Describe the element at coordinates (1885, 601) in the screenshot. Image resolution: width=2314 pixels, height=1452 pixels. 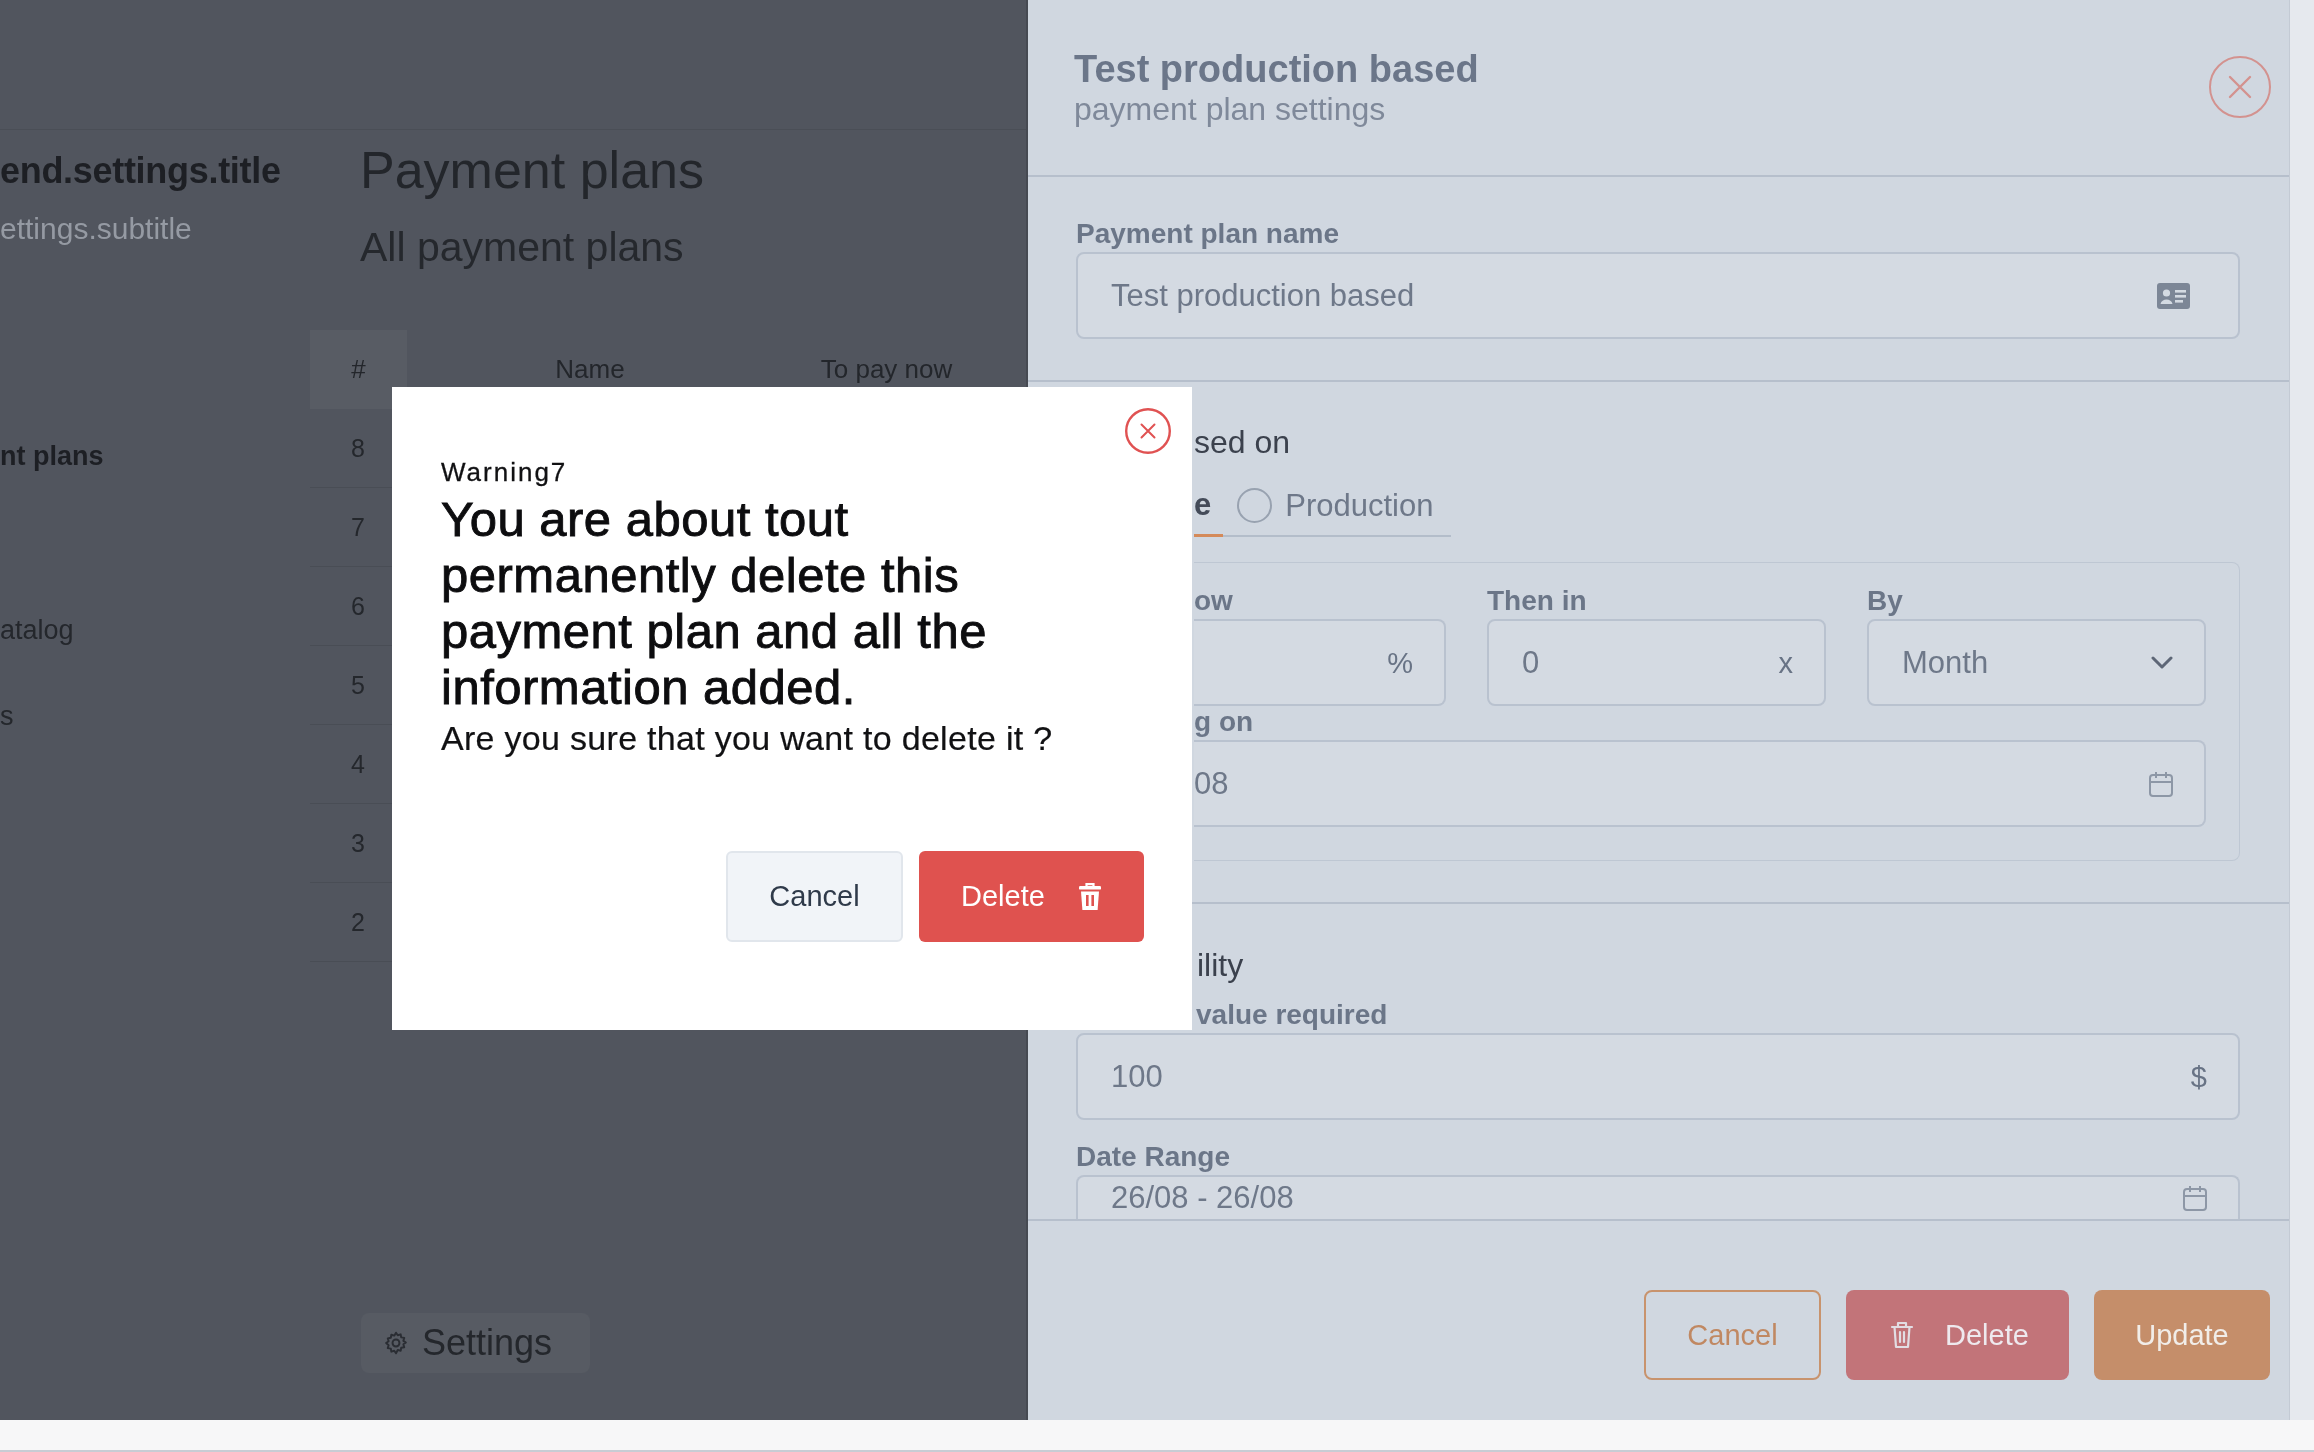
I see `field-label: By` at that location.